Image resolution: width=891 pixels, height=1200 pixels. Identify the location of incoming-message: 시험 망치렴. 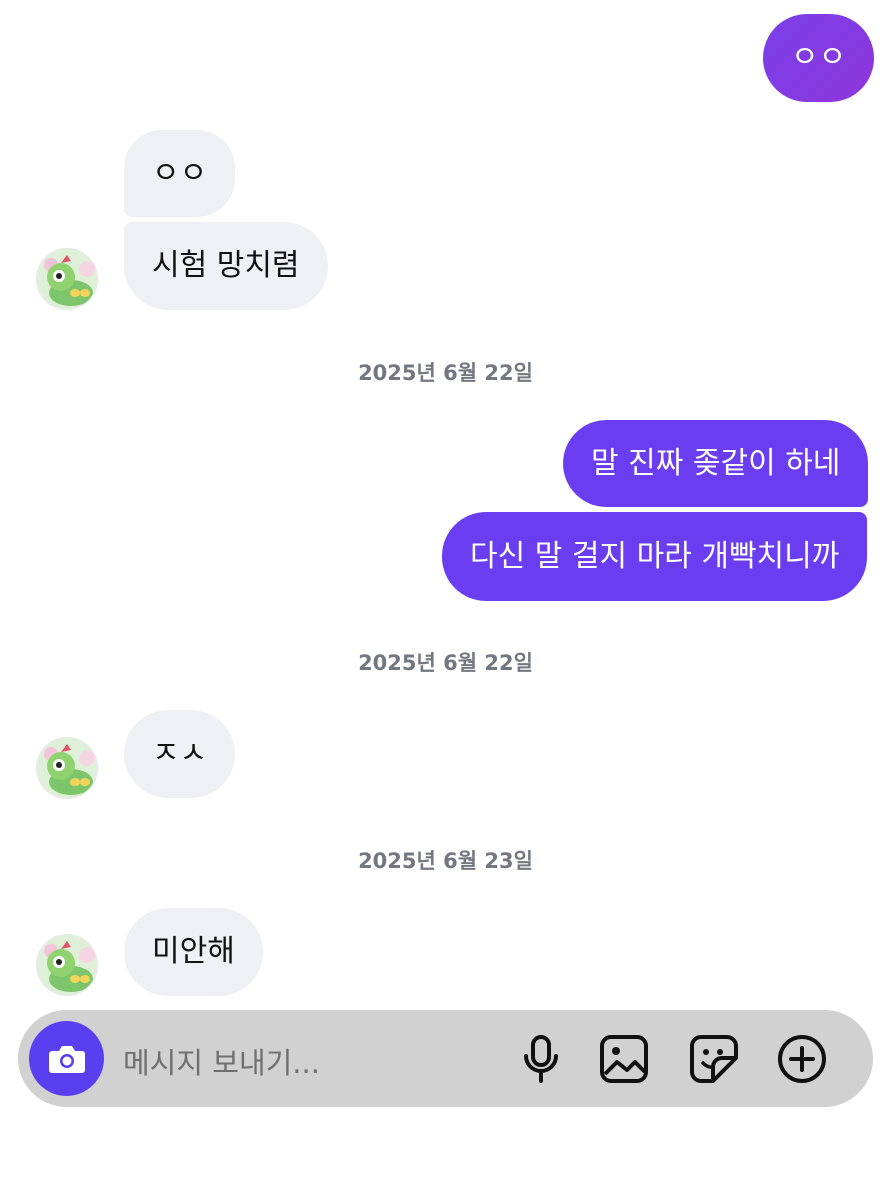
(226, 266).